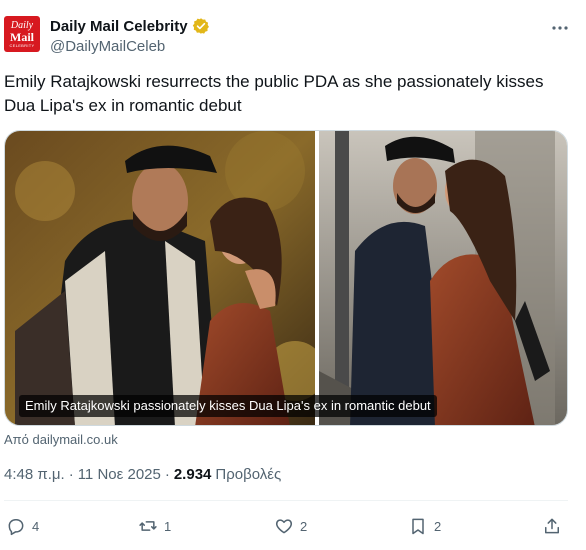  I want to click on avatar: Daily Mail CELEBRITY, so click(22, 34).